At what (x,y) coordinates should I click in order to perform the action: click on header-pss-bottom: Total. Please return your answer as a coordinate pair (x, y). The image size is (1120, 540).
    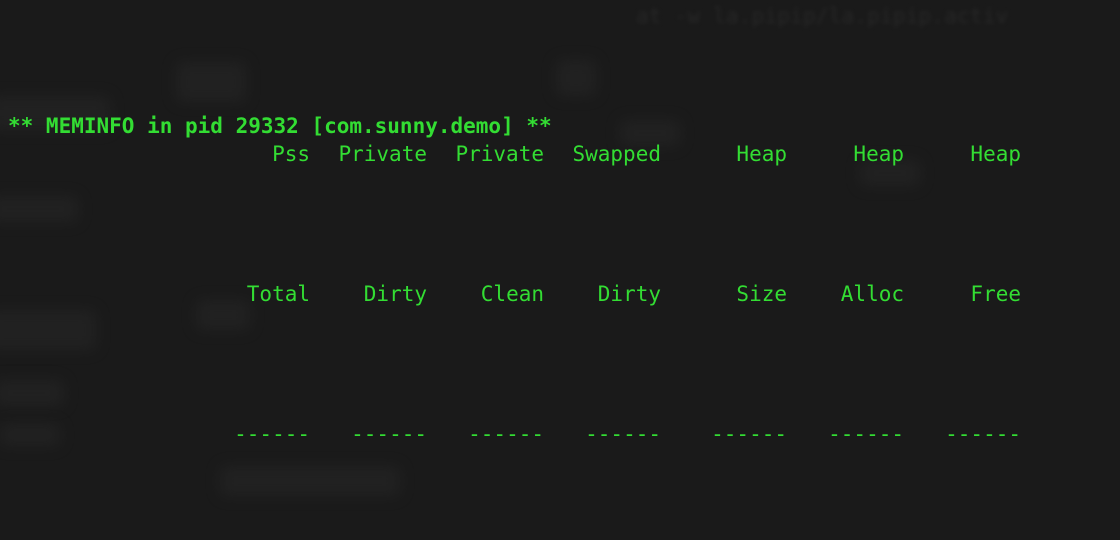
    Looking at the image, I should click on (278, 294).